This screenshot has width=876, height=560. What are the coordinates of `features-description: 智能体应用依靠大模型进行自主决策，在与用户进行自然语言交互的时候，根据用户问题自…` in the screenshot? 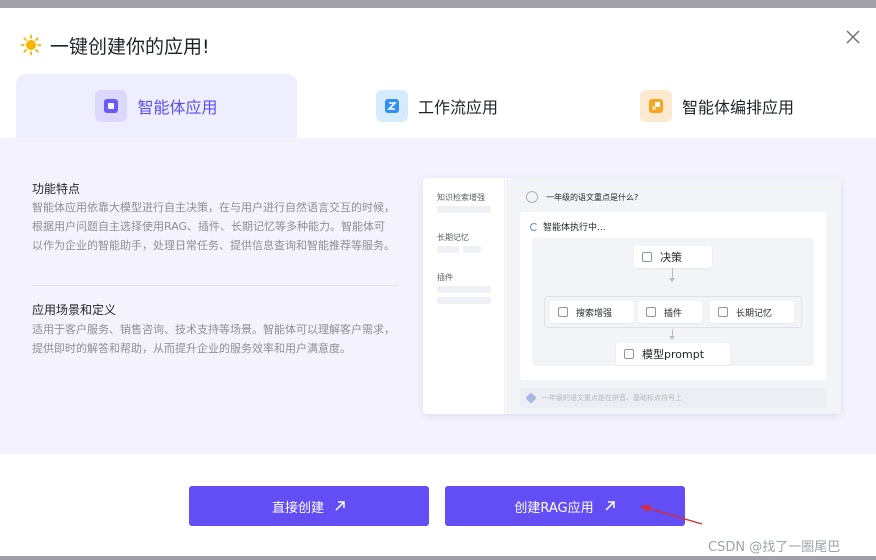 It's located at (213, 226).